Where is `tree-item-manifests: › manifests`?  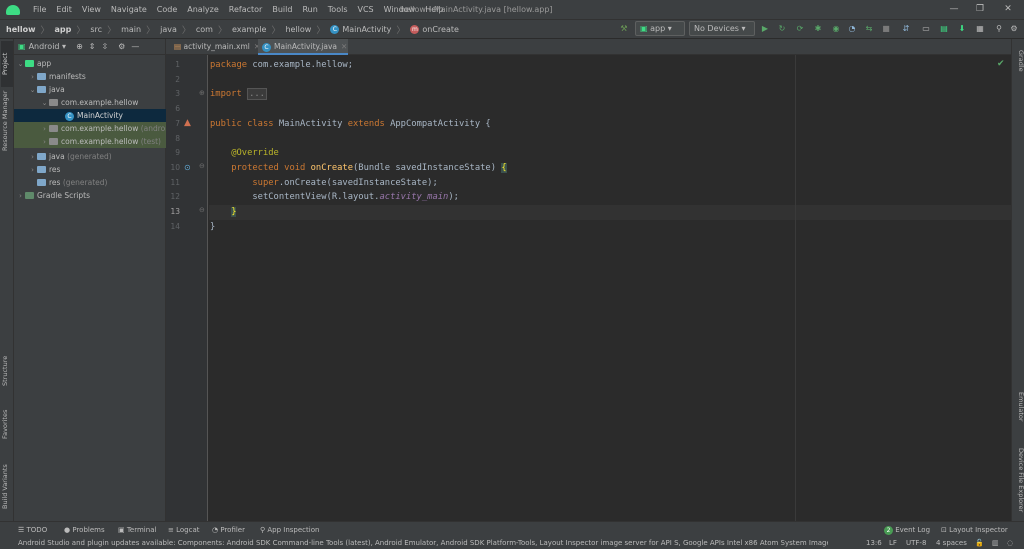
tree-item-manifests: › manifests is located at coordinates (90, 76).